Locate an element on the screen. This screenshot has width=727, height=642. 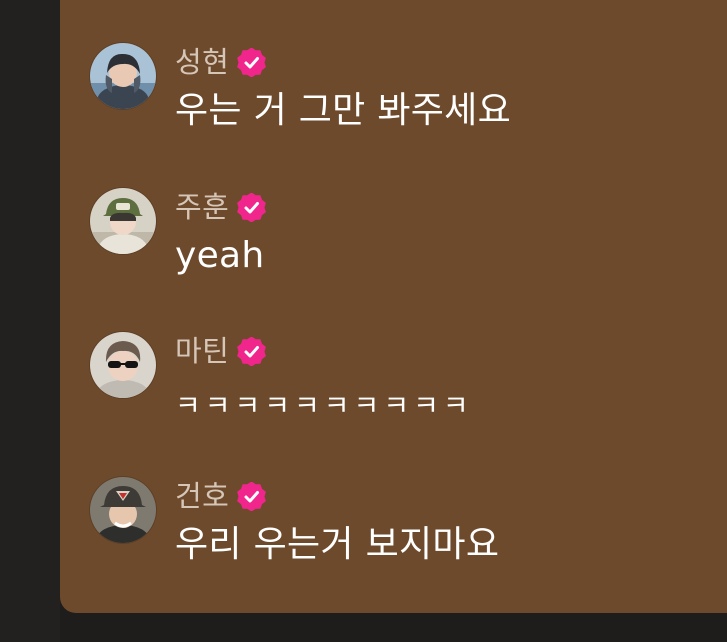
username: 주훈 is located at coordinates (202, 207).